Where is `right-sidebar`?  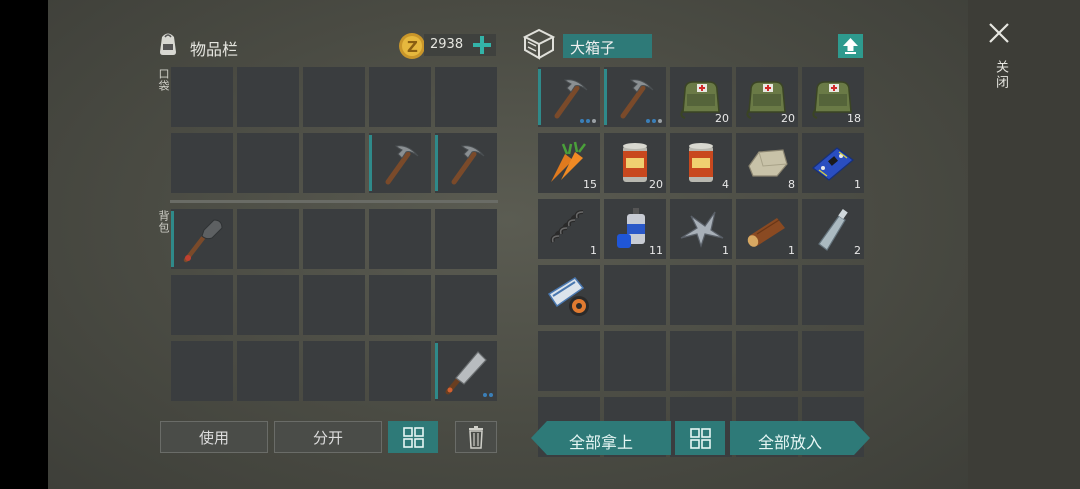 right-sidebar is located at coordinates (1024, 244).